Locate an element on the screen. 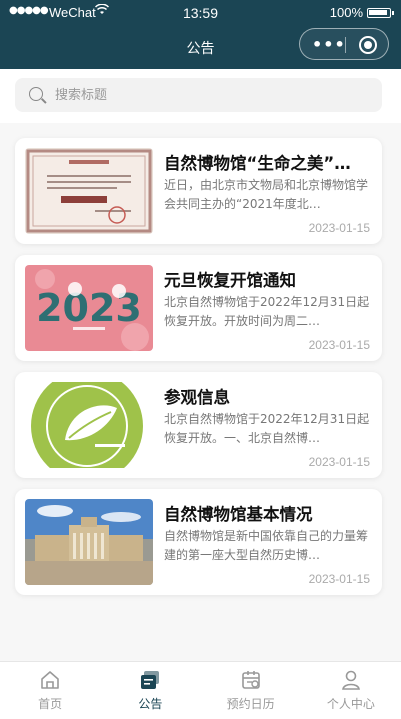 Image resolution: width=401 pixels, height=719 pixels. battery-icon is located at coordinates (380, 13).